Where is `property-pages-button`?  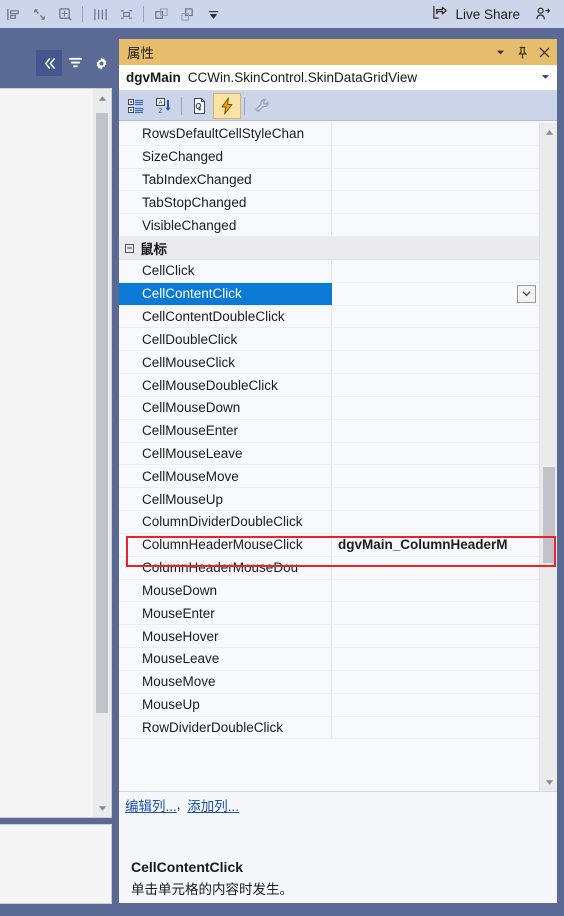 property-pages-button is located at coordinates (262, 106).